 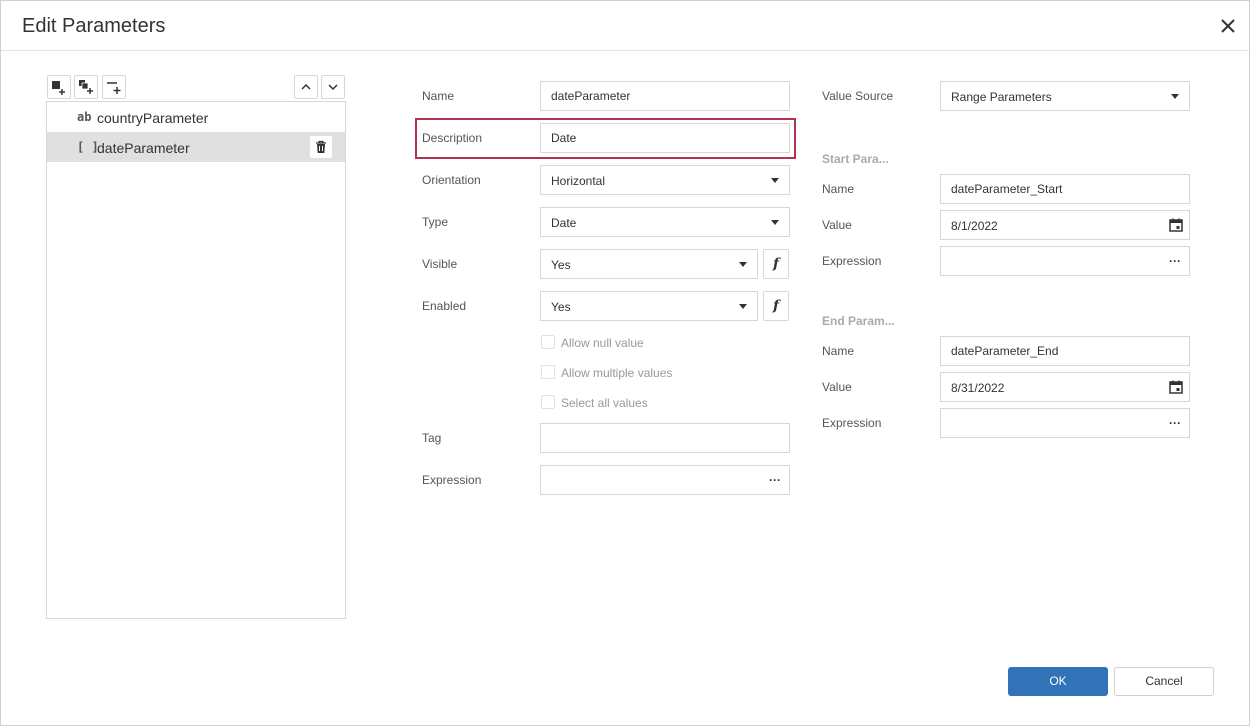 I want to click on tag-label: Tag, so click(x=432, y=438).